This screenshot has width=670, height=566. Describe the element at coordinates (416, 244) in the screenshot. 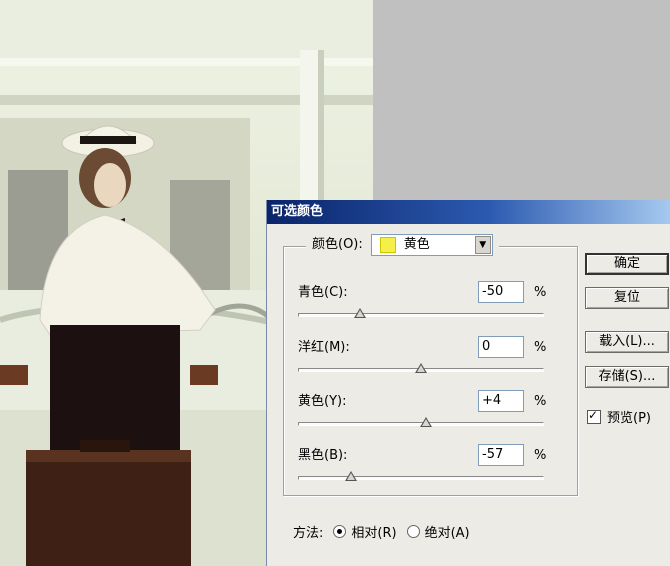

I see `color-dropdown-value: 黄色` at that location.